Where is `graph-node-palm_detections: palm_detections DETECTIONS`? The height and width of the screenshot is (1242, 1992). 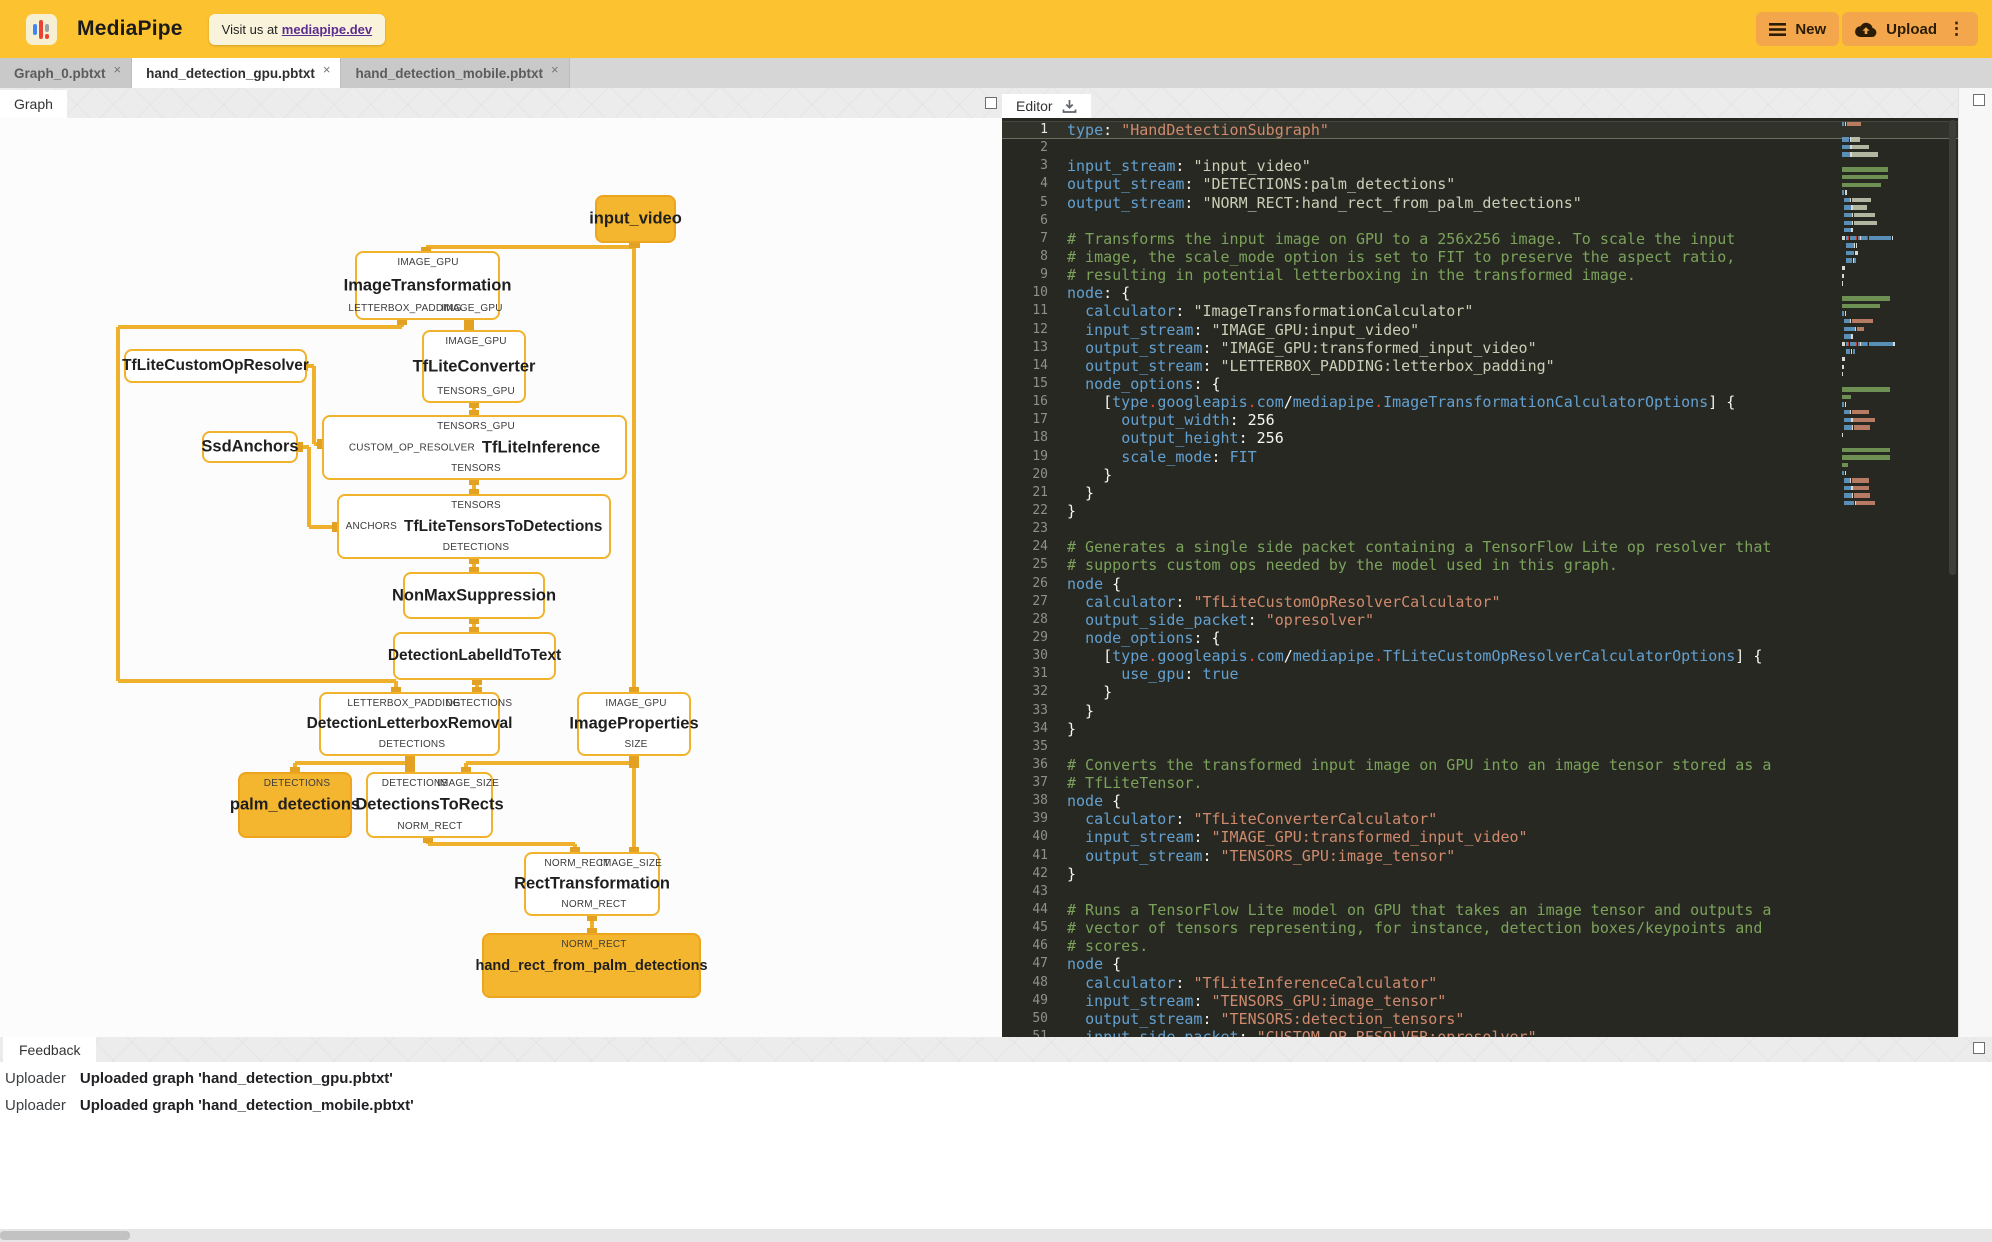 graph-node-palm_detections: palm_detections DETECTIONS is located at coordinates (295, 805).